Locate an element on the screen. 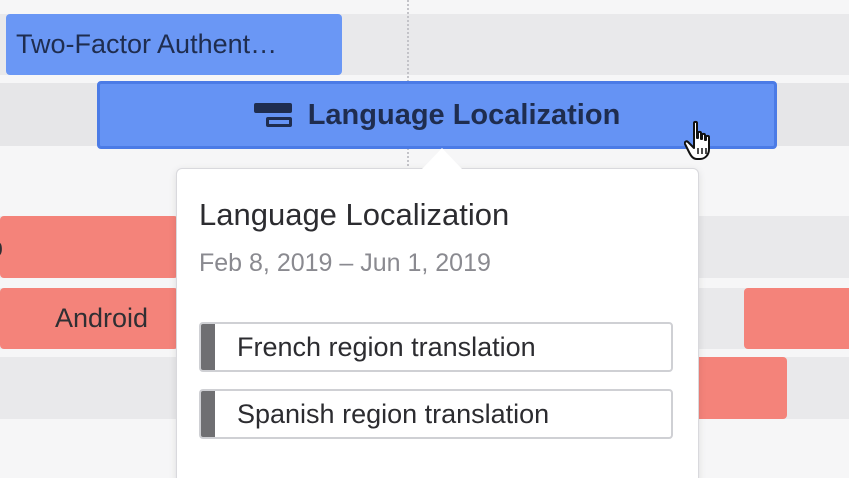 This screenshot has width=849, height=478. subtasks-icon is located at coordinates (272, 115).